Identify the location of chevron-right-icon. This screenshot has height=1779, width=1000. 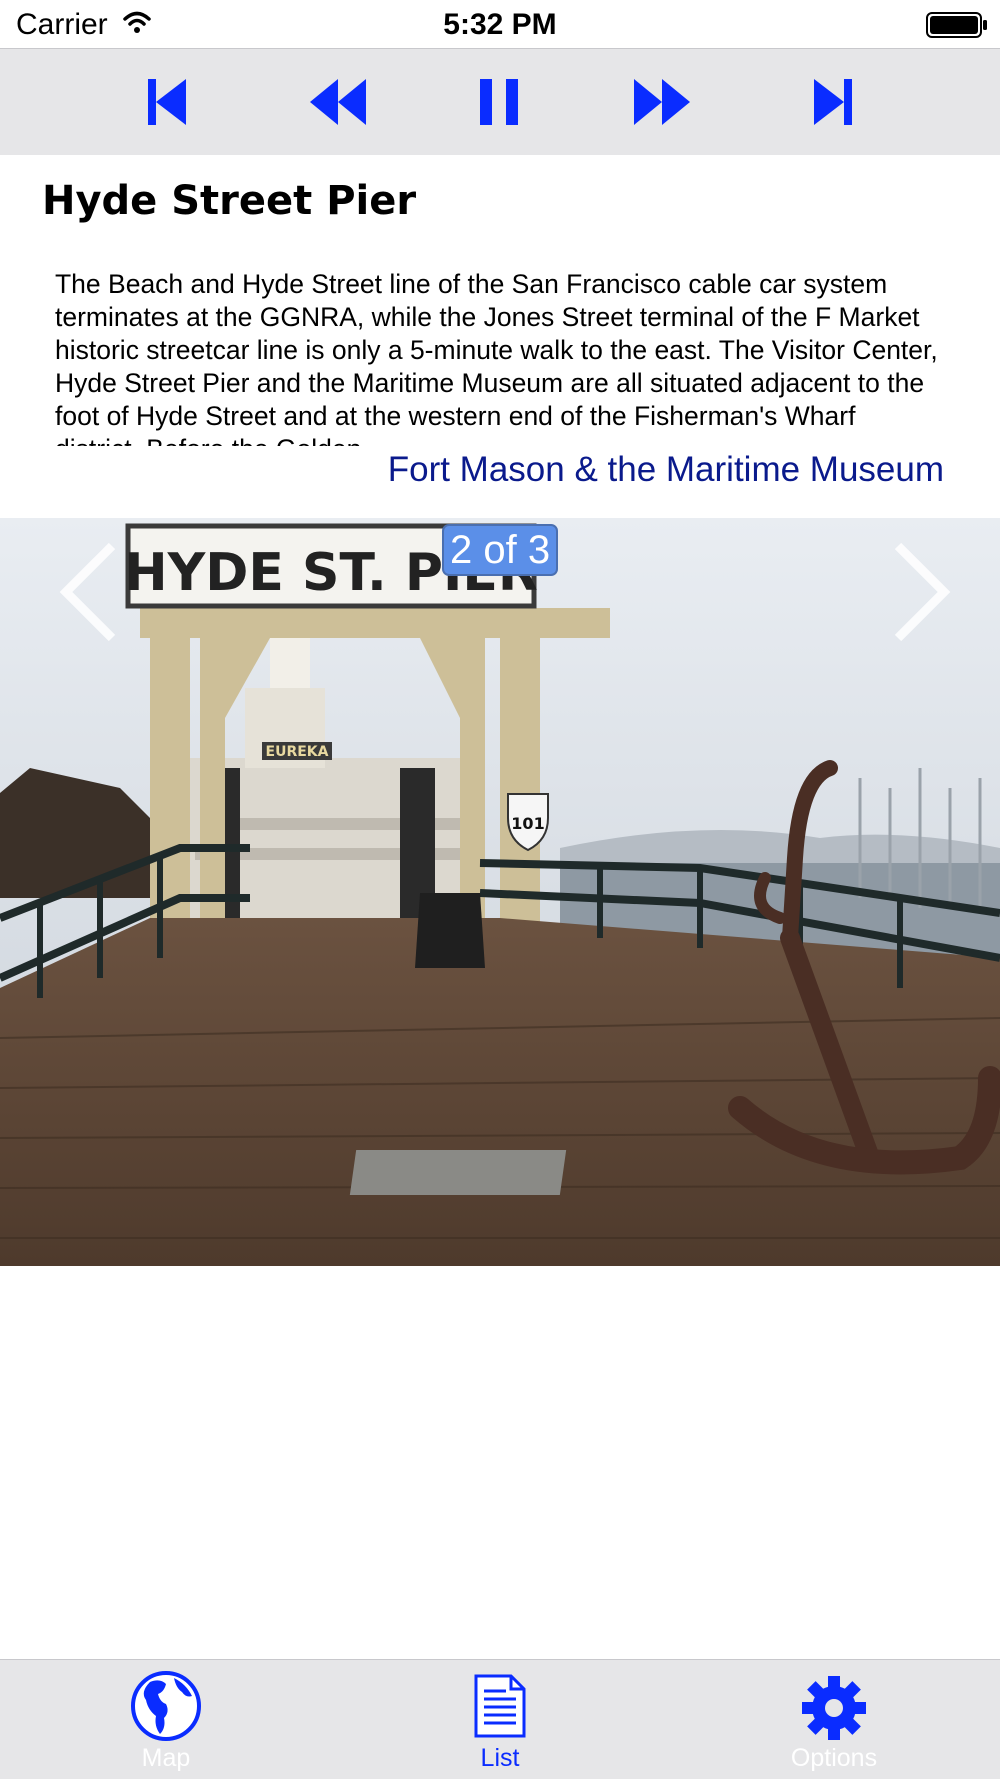
(922, 592).